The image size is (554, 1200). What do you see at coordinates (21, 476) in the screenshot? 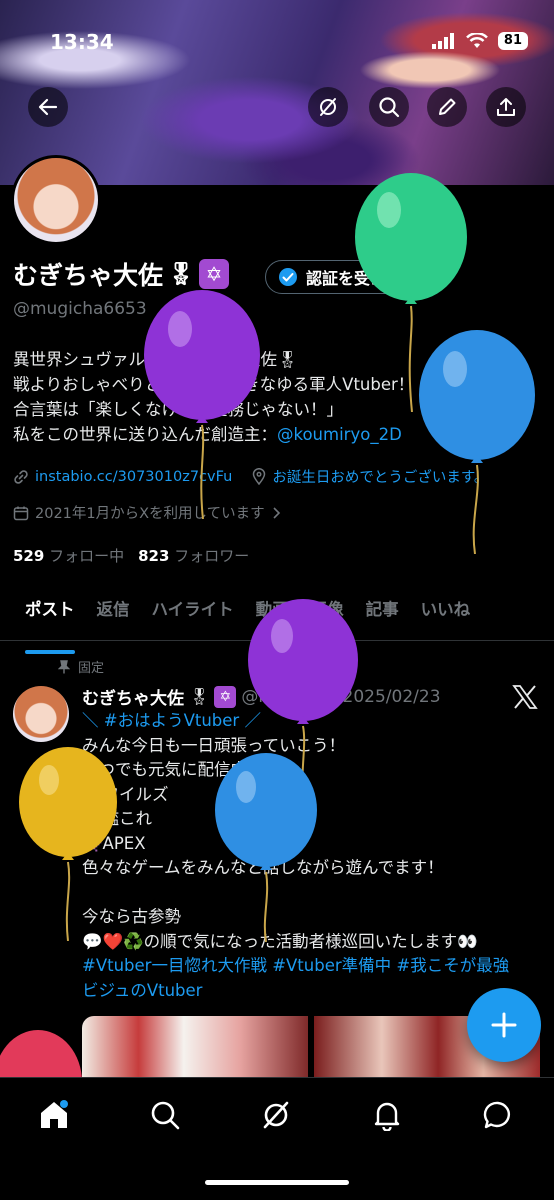
I see `link-icon` at bounding box center [21, 476].